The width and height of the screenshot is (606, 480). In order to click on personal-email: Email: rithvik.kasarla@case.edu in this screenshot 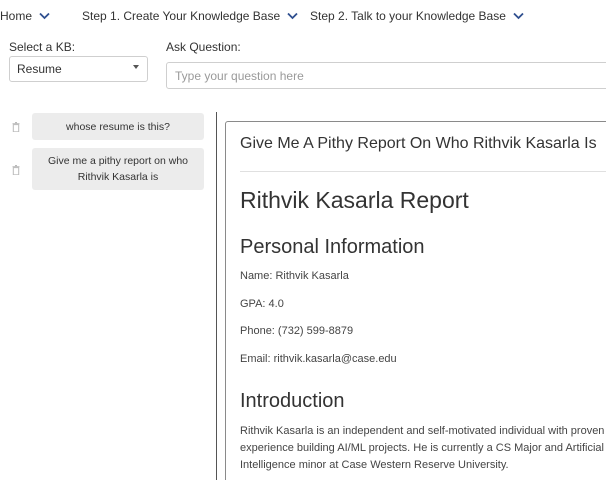, I will do `click(318, 359)`.